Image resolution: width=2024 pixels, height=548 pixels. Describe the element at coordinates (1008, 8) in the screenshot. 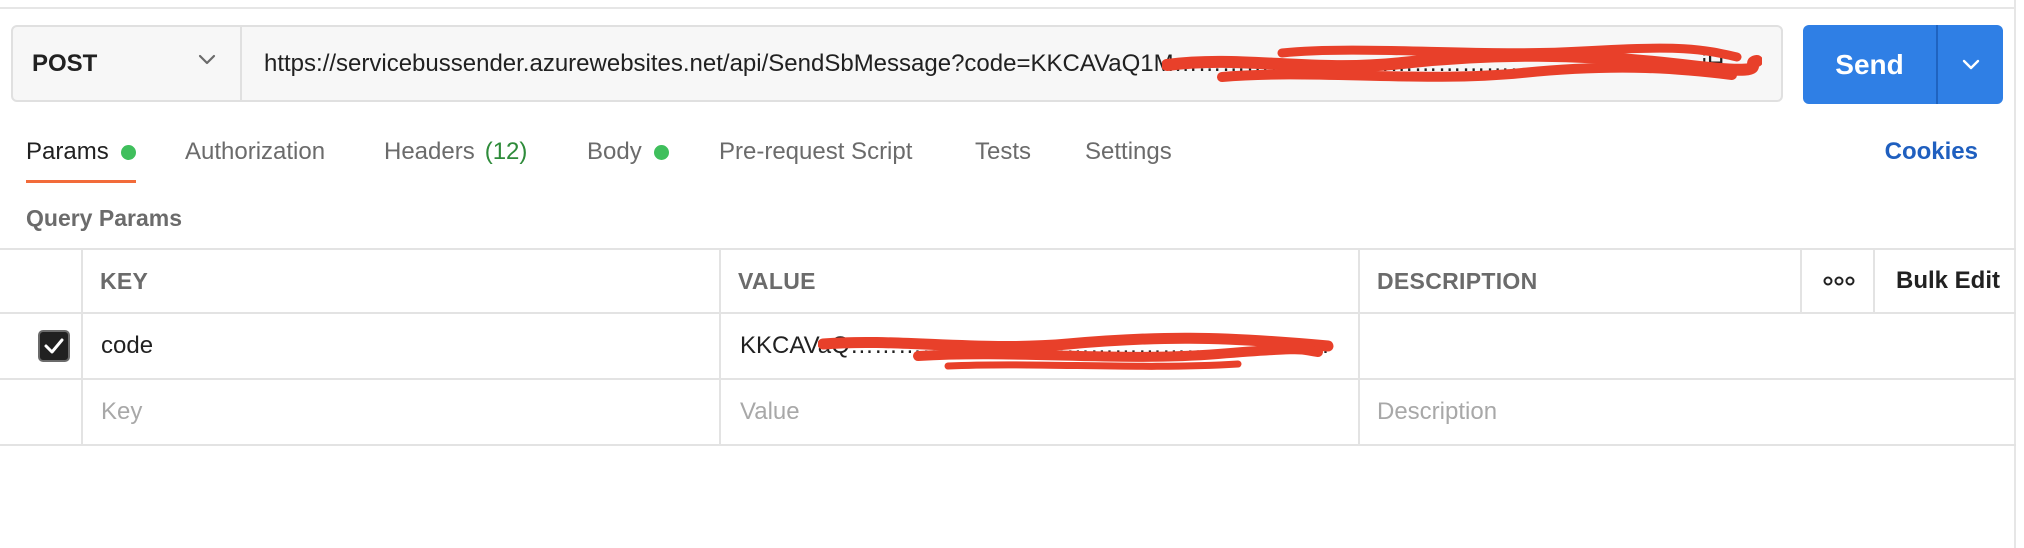

I see `top-divider` at that location.